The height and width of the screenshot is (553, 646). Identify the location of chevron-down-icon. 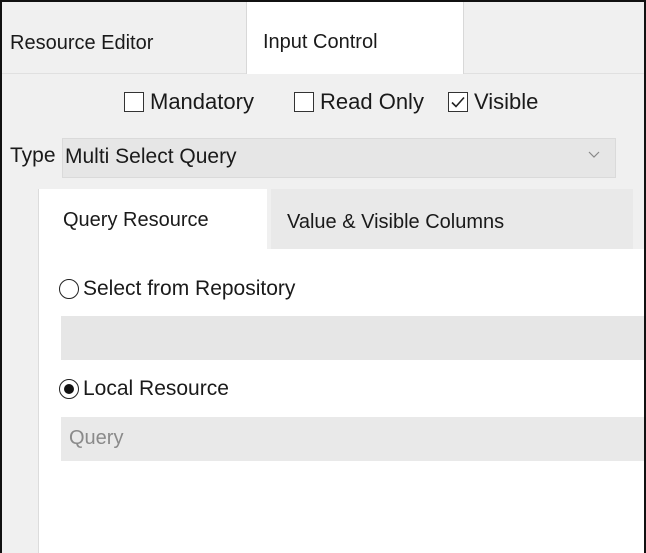
(594, 154).